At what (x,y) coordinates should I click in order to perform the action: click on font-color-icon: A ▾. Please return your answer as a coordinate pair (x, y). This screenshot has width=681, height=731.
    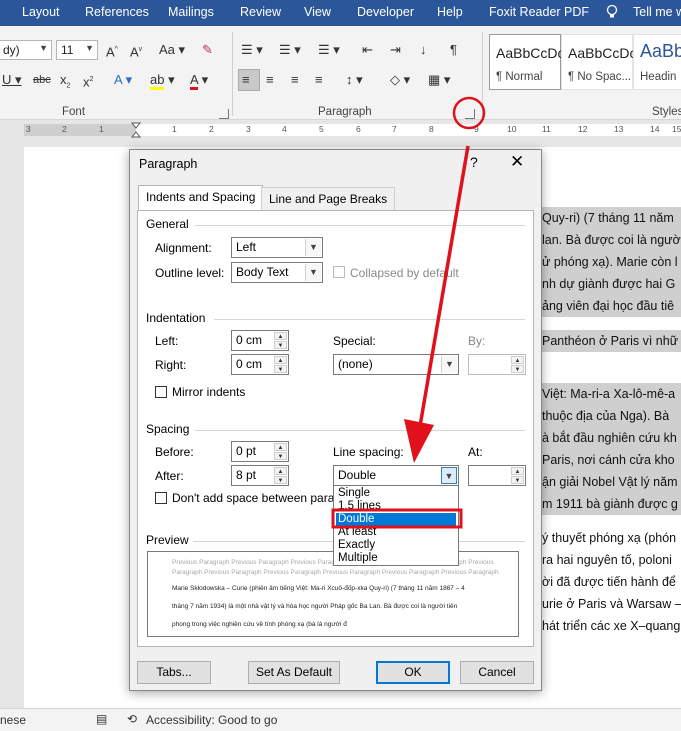
    Looking at the image, I should click on (199, 81).